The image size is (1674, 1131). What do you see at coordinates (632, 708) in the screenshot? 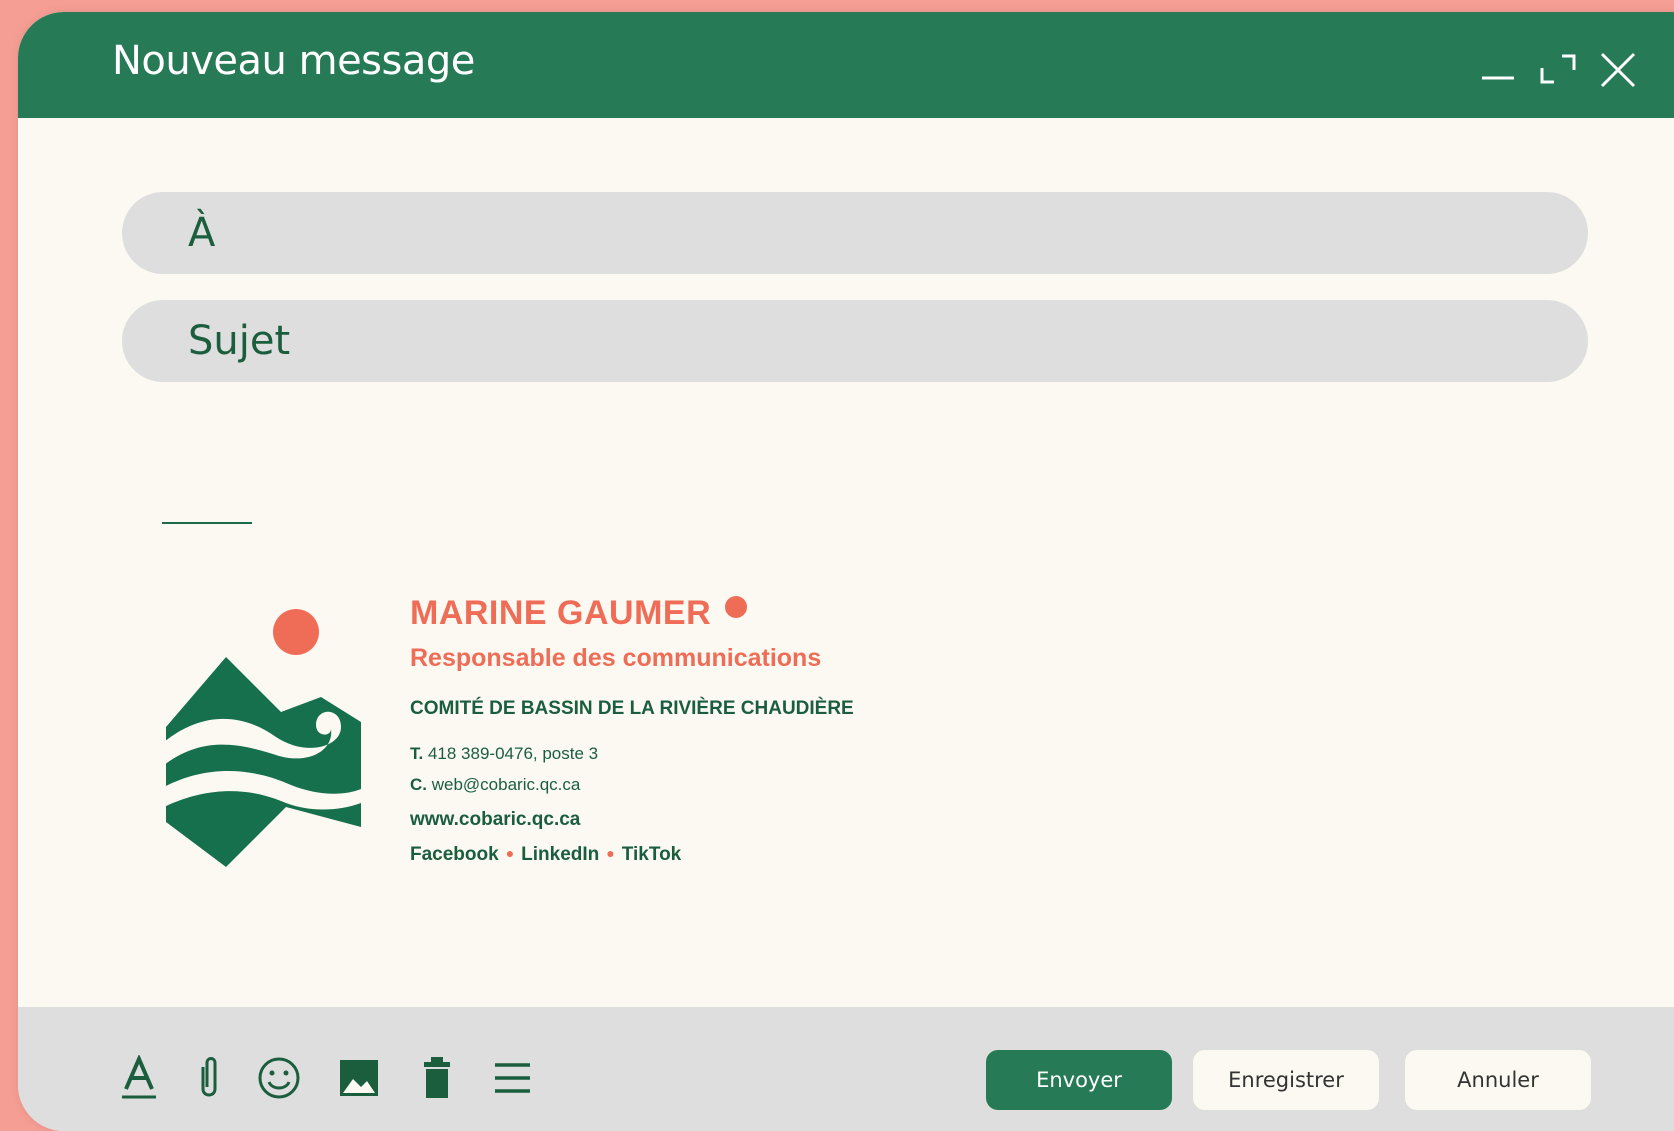
I see `signature-organization: COMITÉ DE BASSIN DE LA RIVIÈRE CHAUDIÈRE` at bounding box center [632, 708].